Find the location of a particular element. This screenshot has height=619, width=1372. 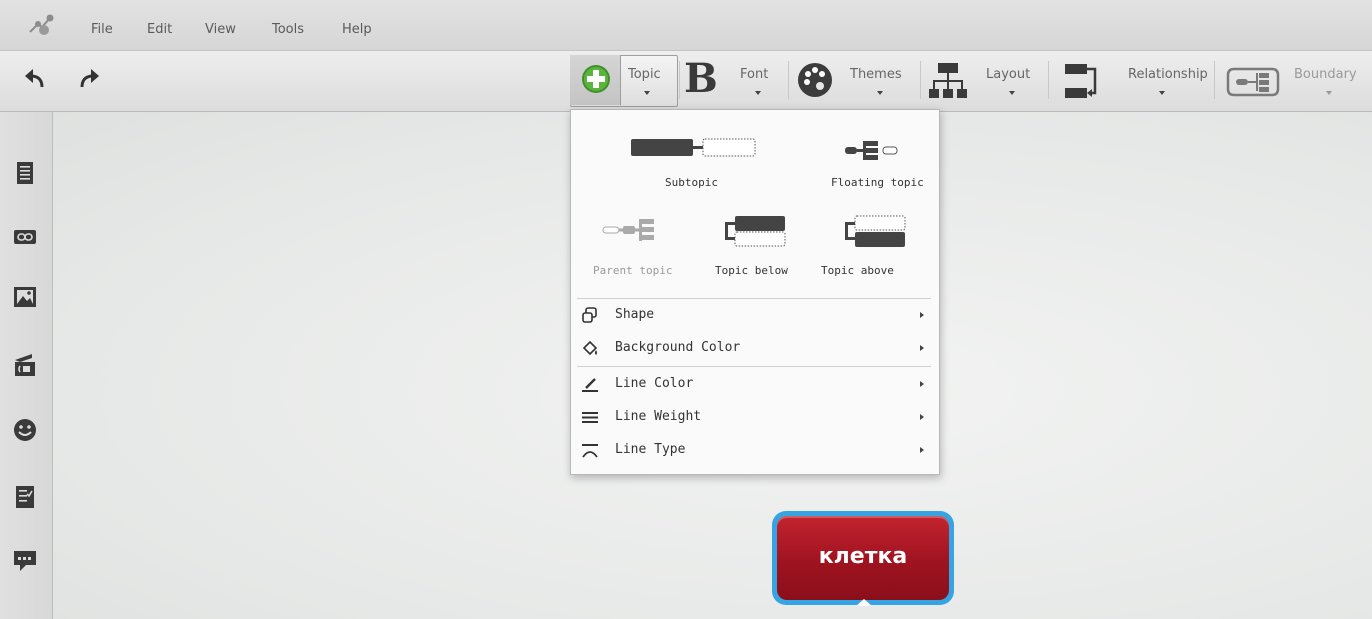

image-icon is located at coordinates (25, 297).